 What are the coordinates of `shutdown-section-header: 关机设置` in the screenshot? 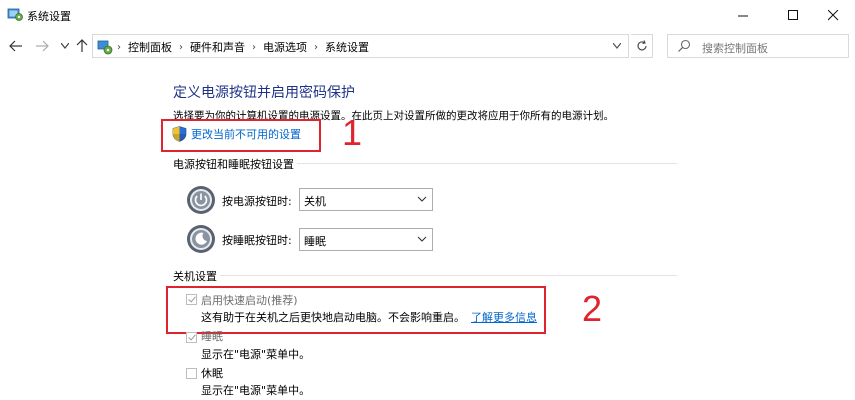 It's located at (195, 276).